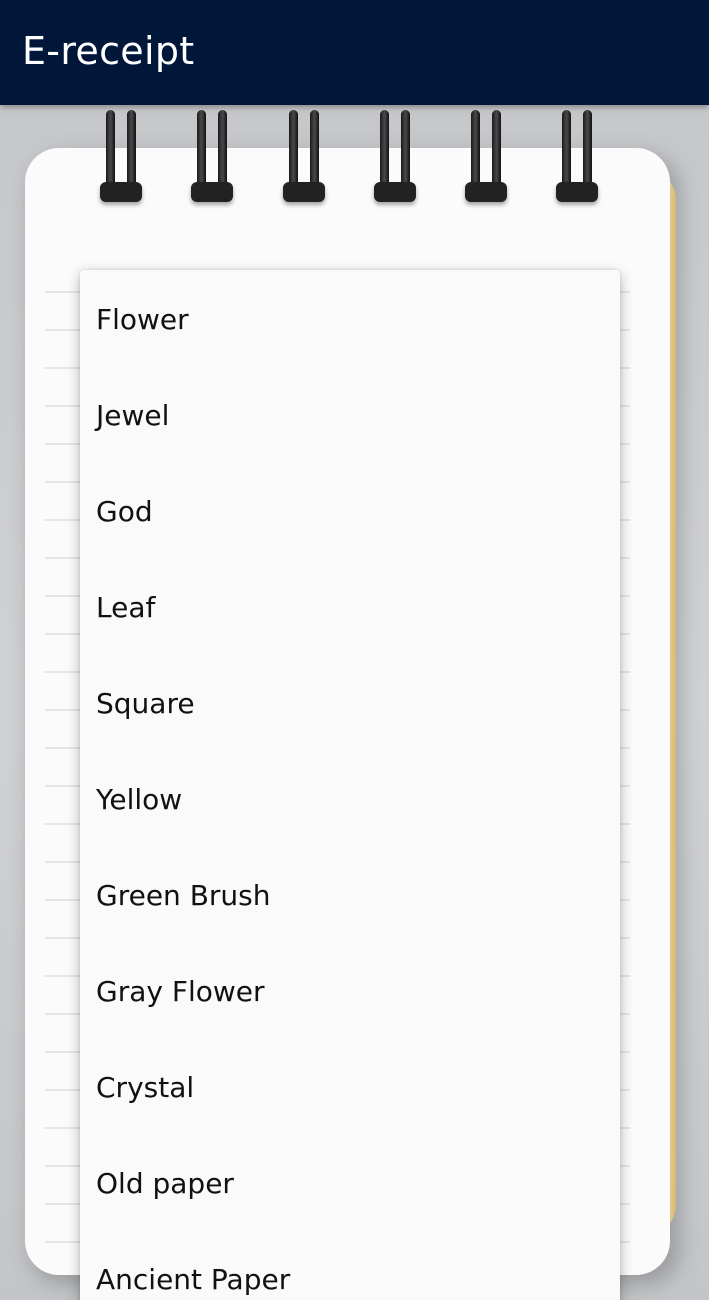 The image size is (709, 1300). What do you see at coordinates (354, 52) in the screenshot?
I see `app-bar: E-receipt` at bounding box center [354, 52].